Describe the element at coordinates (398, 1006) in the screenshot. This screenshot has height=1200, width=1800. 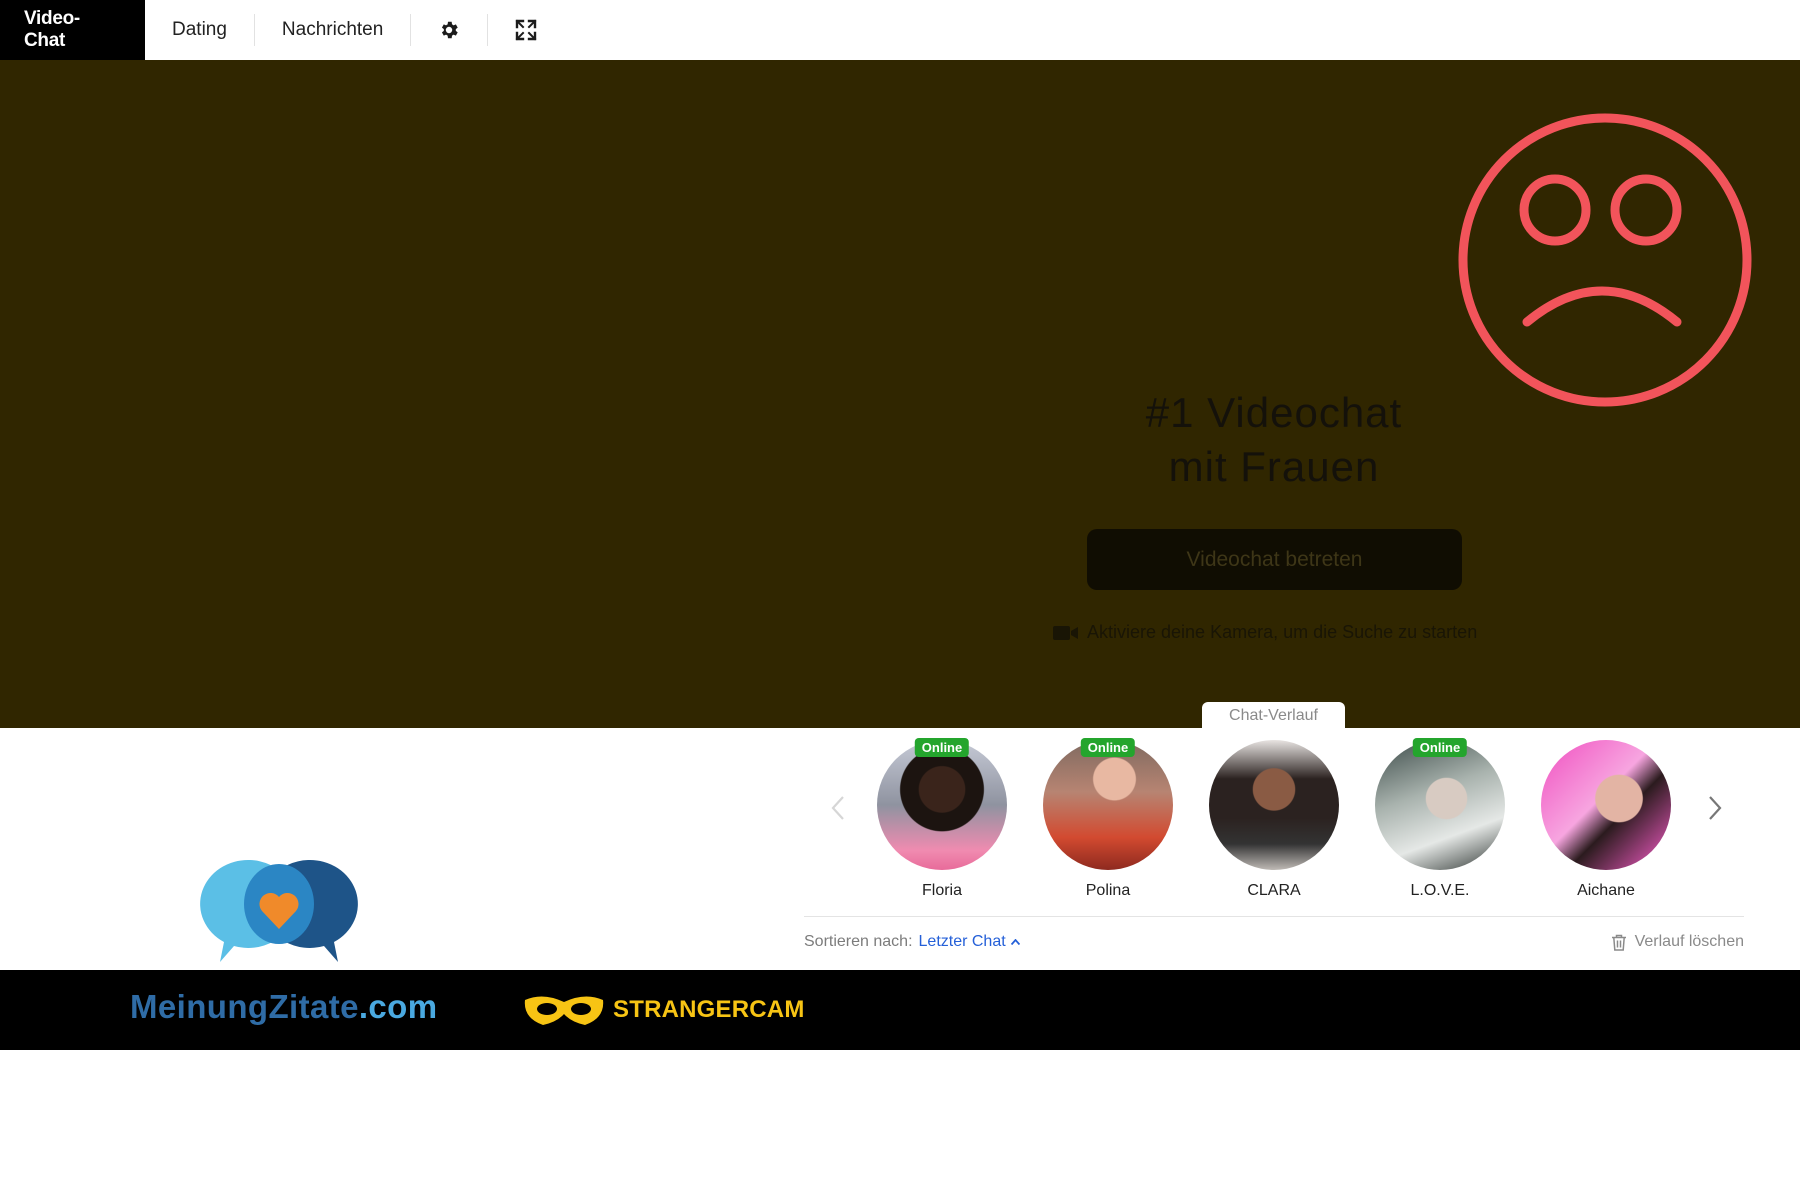
I see `mz-suffix: .com` at that location.